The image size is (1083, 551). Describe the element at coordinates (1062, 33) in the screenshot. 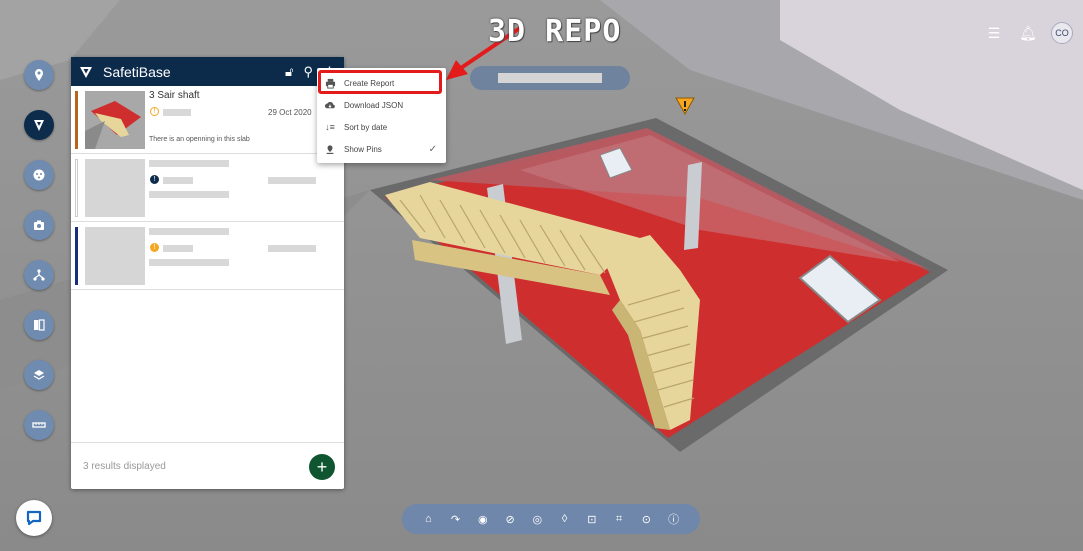

I see `user-avatar: CO` at that location.